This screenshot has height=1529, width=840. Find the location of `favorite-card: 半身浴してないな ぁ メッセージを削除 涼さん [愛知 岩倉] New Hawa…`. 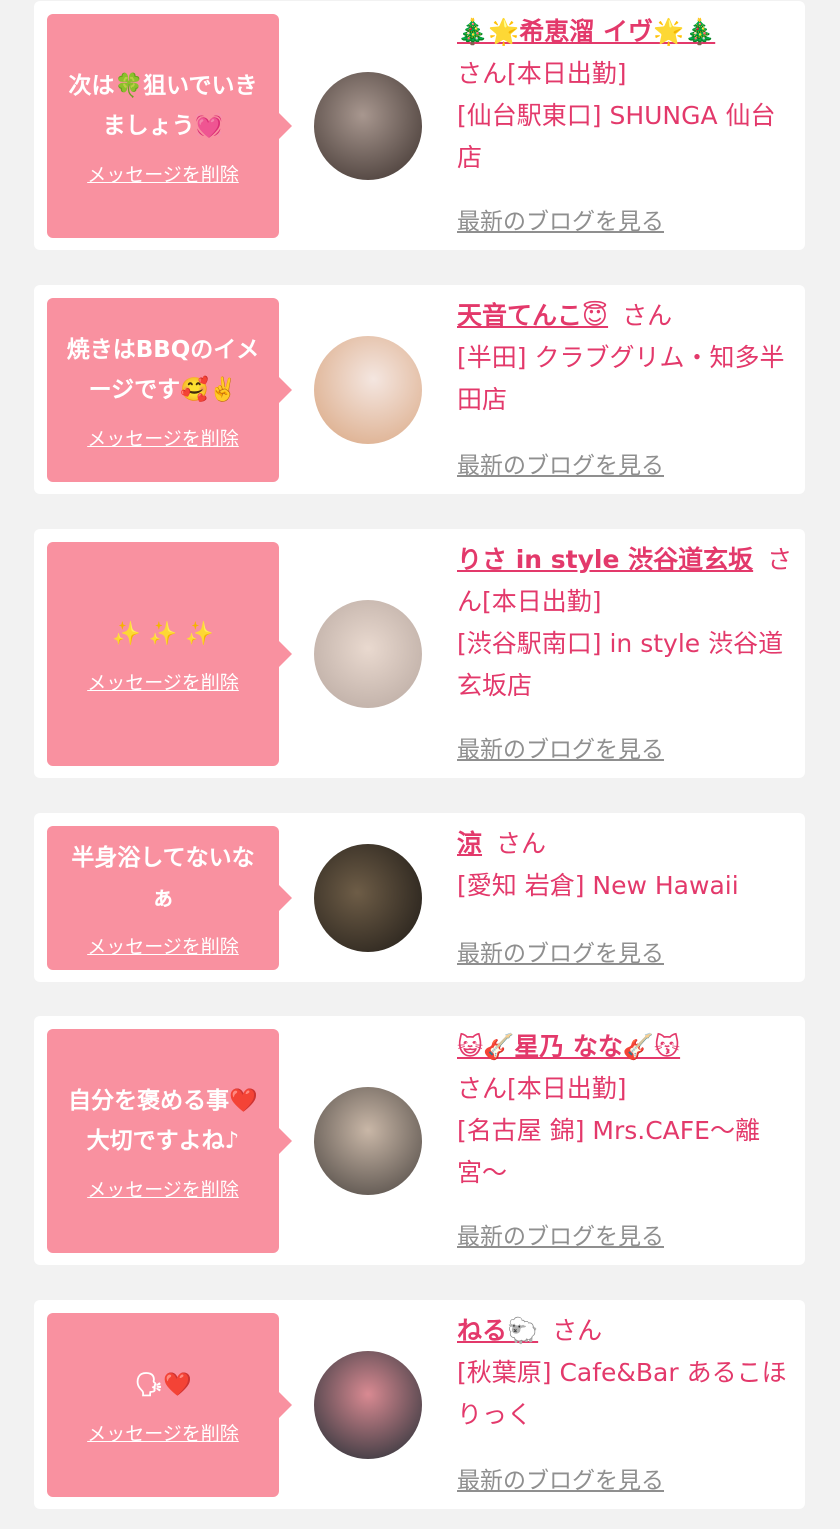

favorite-card: 半身浴してないな ぁ メッセージを削除 涼さん [愛知 岩倉] New Hawa… is located at coordinates (419, 897).